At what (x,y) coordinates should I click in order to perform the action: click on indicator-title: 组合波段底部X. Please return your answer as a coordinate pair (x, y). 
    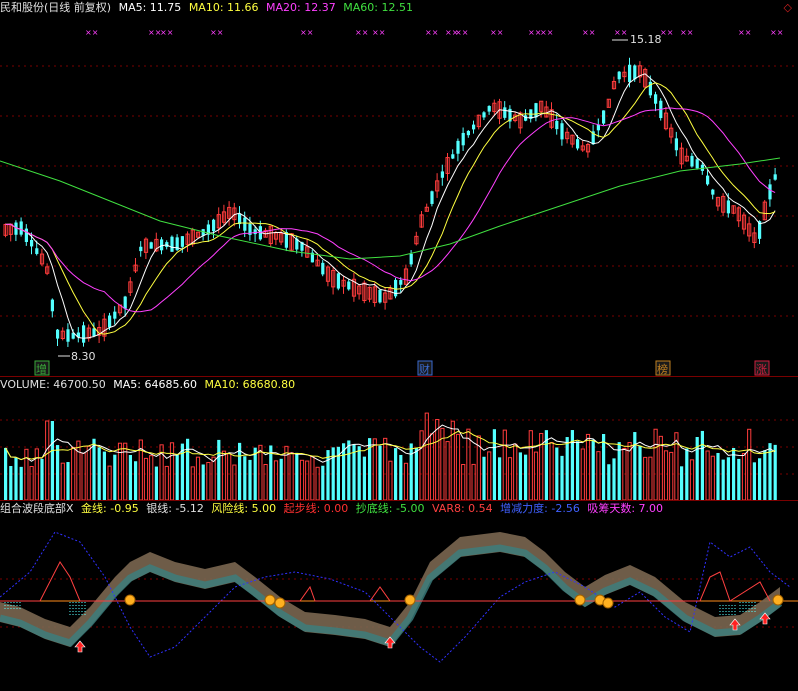
    Looking at the image, I should click on (37, 508).